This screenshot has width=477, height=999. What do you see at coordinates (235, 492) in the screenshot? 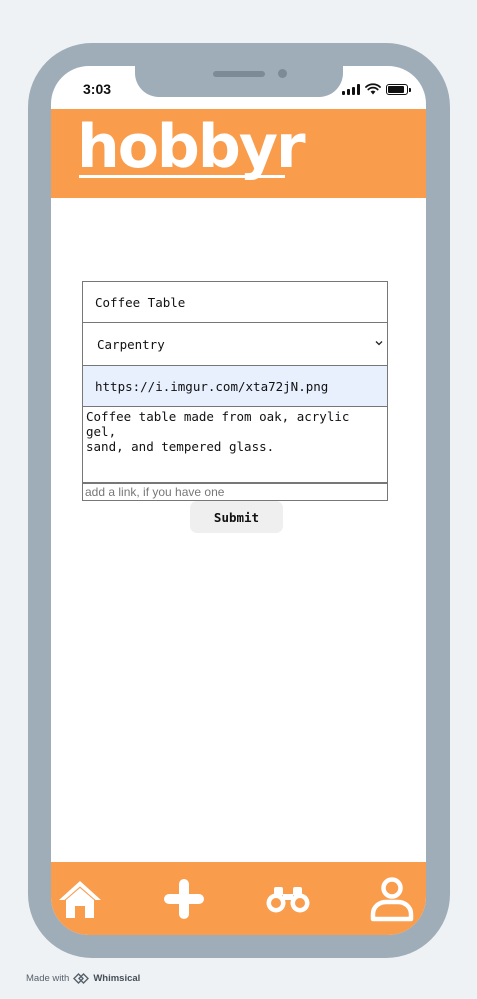
I see `link-input` at bounding box center [235, 492].